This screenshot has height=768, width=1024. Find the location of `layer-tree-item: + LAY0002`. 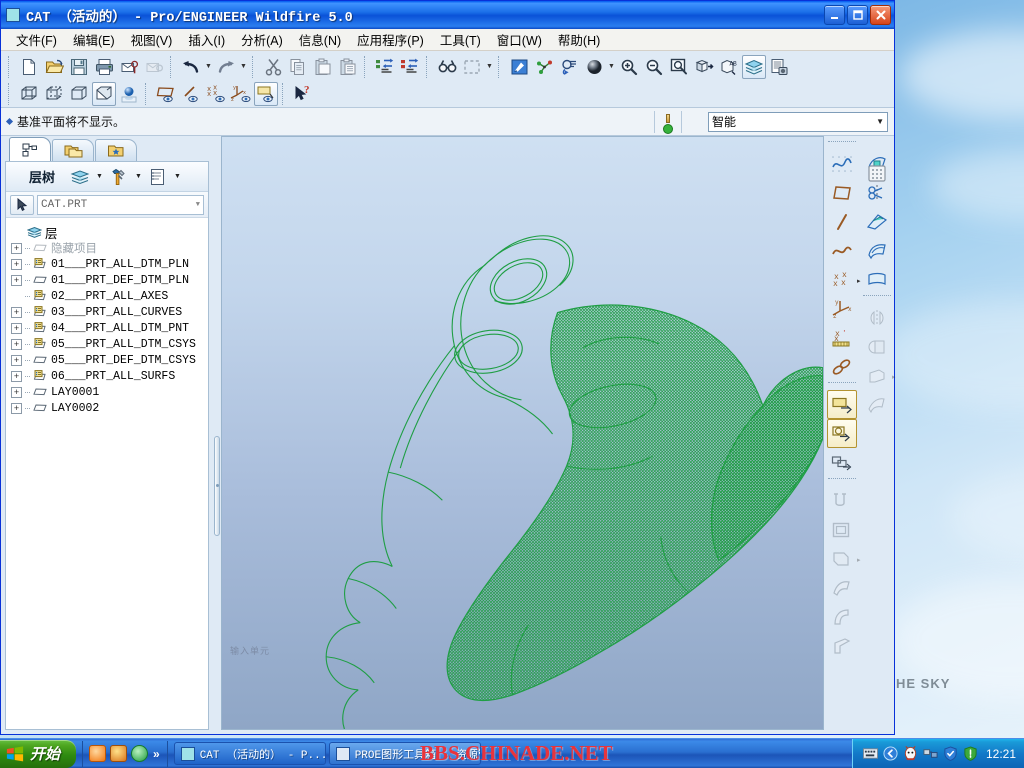

layer-tree-item: + LAY0002 is located at coordinates (108, 408).